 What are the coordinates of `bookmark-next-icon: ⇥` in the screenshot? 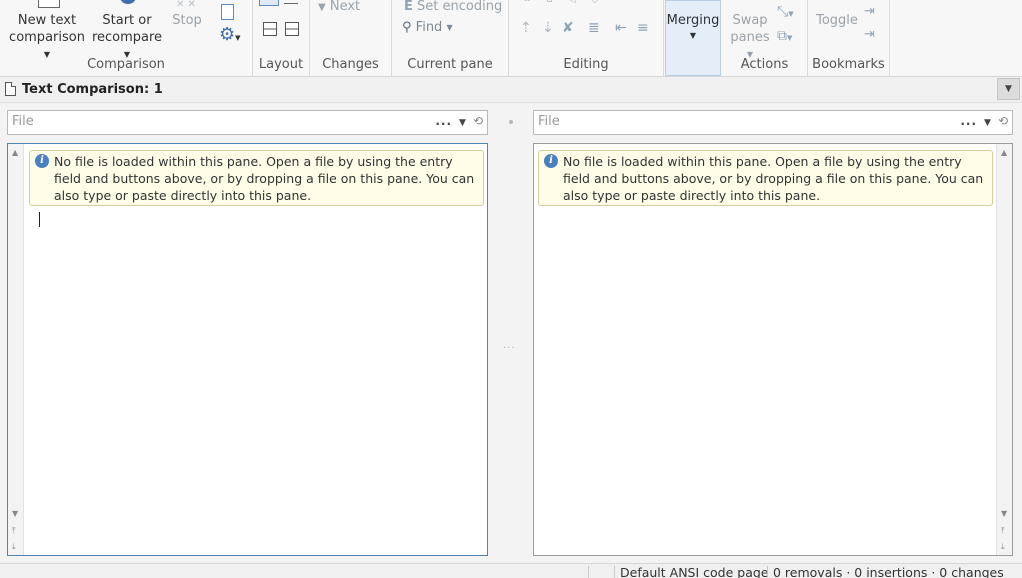 It's located at (869, 34).